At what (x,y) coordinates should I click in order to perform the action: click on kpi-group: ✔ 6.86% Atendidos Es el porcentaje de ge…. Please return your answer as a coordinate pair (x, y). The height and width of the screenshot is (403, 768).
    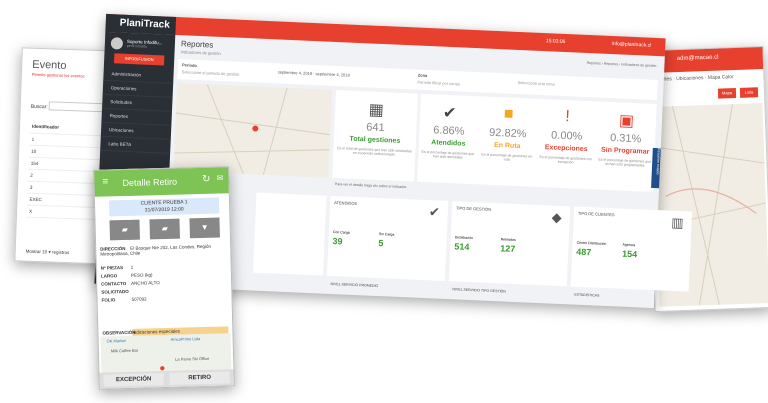
    Looking at the image, I should click on (537, 142).